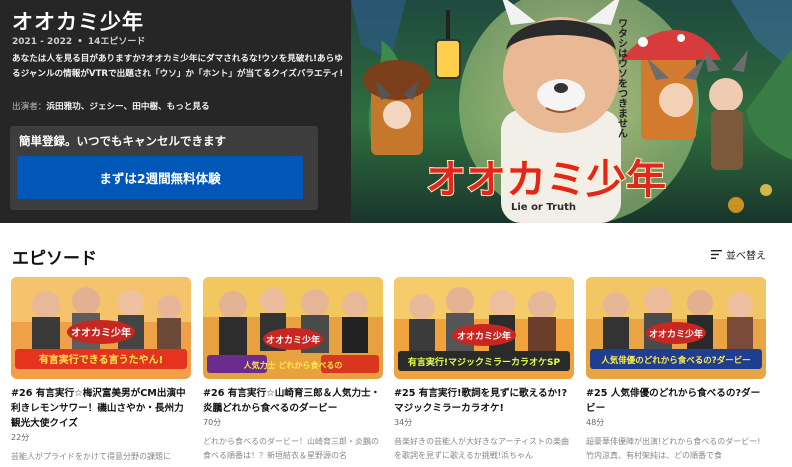  Describe the element at coordinates (116, 42) in the screenshot. I see `episode-count: 14エピソード` at that location.